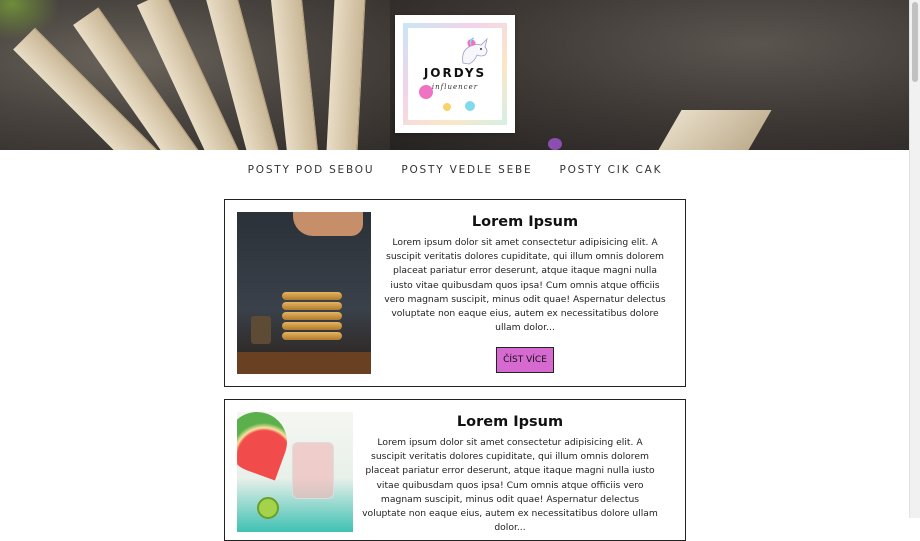 The image size is (920, 541). I want to click on logo-frame: JORDYS influencer, so click(455, 74).